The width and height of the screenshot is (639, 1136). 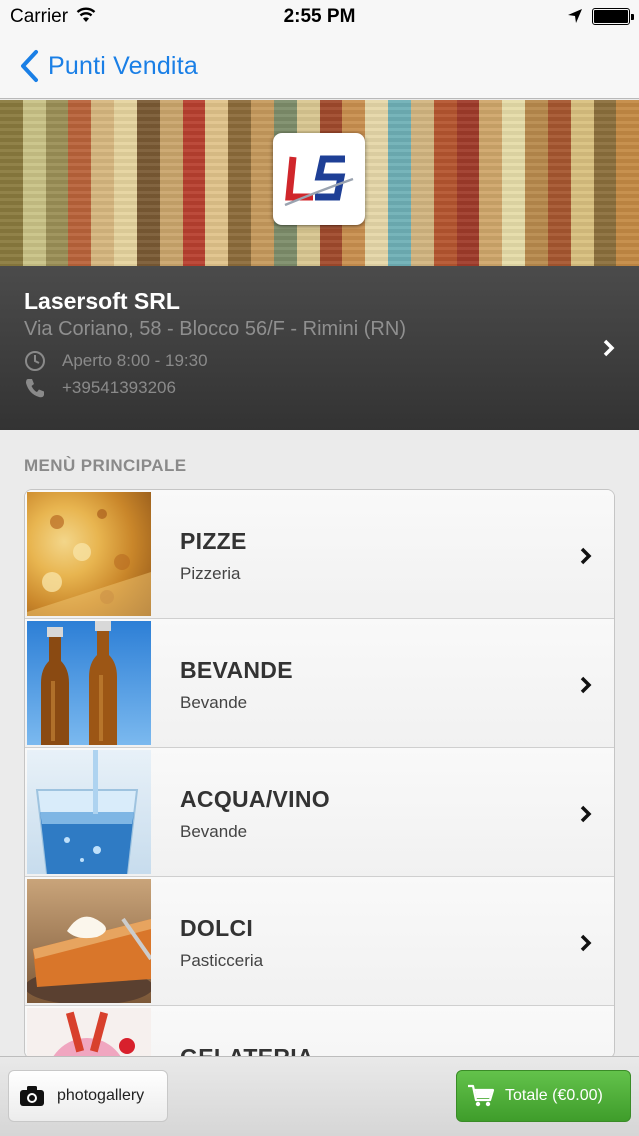 What do you see at coordinates (613, 16) in the screenshot?
I see `battery-icon` at bounding box center [613, 16].